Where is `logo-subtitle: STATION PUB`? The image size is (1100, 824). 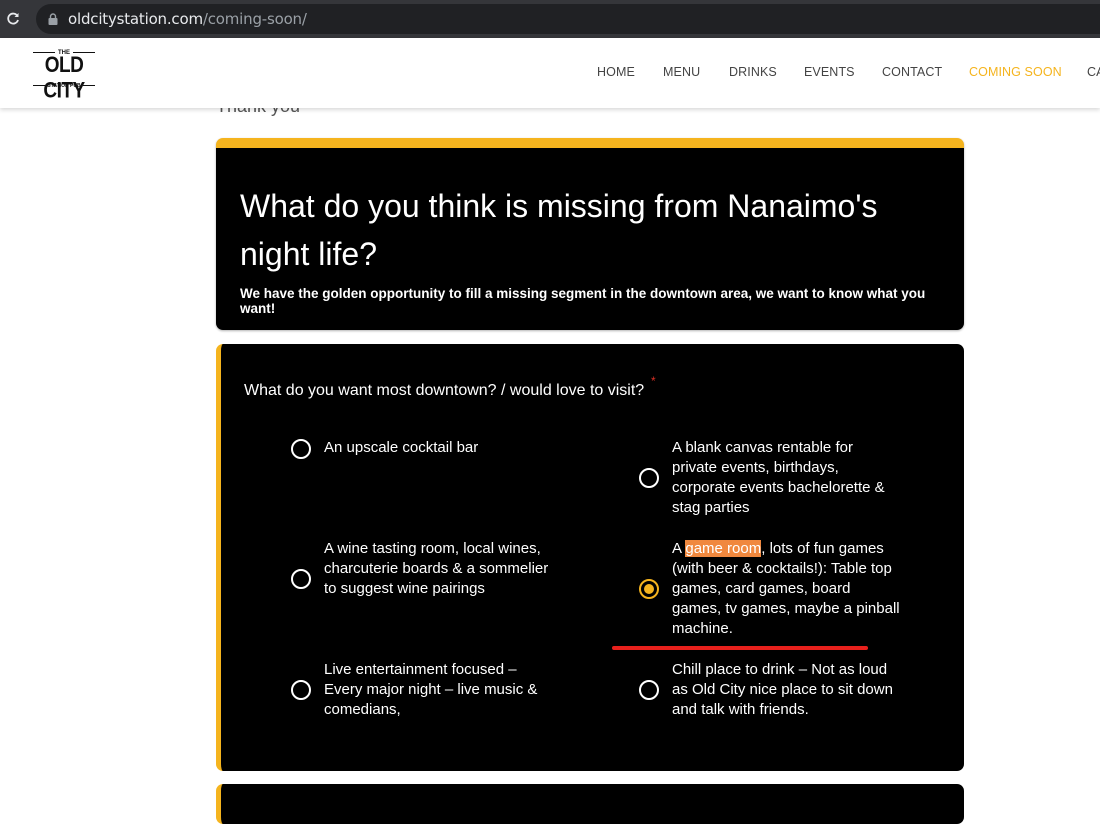
logo-subtitle: STATION PUB is located at coordinates (64, 86).